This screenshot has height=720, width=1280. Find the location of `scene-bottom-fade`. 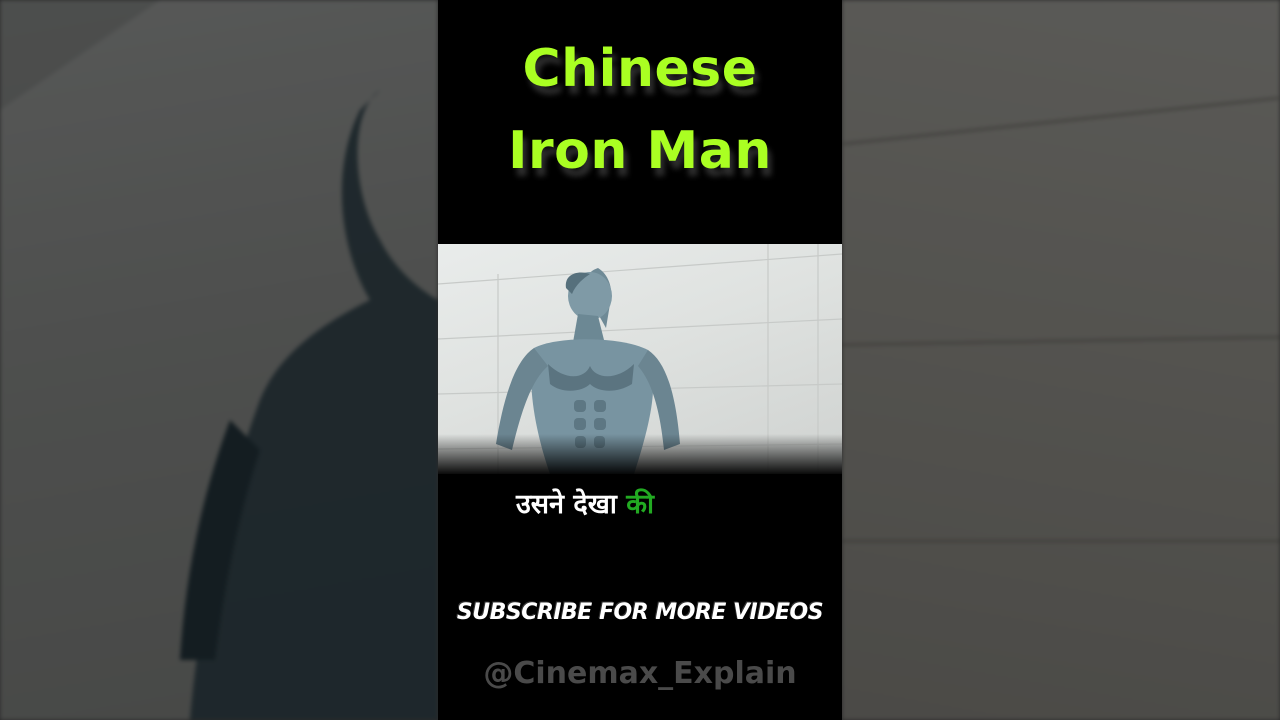

scene-bottom-fade is located at coordinates (640, 454).